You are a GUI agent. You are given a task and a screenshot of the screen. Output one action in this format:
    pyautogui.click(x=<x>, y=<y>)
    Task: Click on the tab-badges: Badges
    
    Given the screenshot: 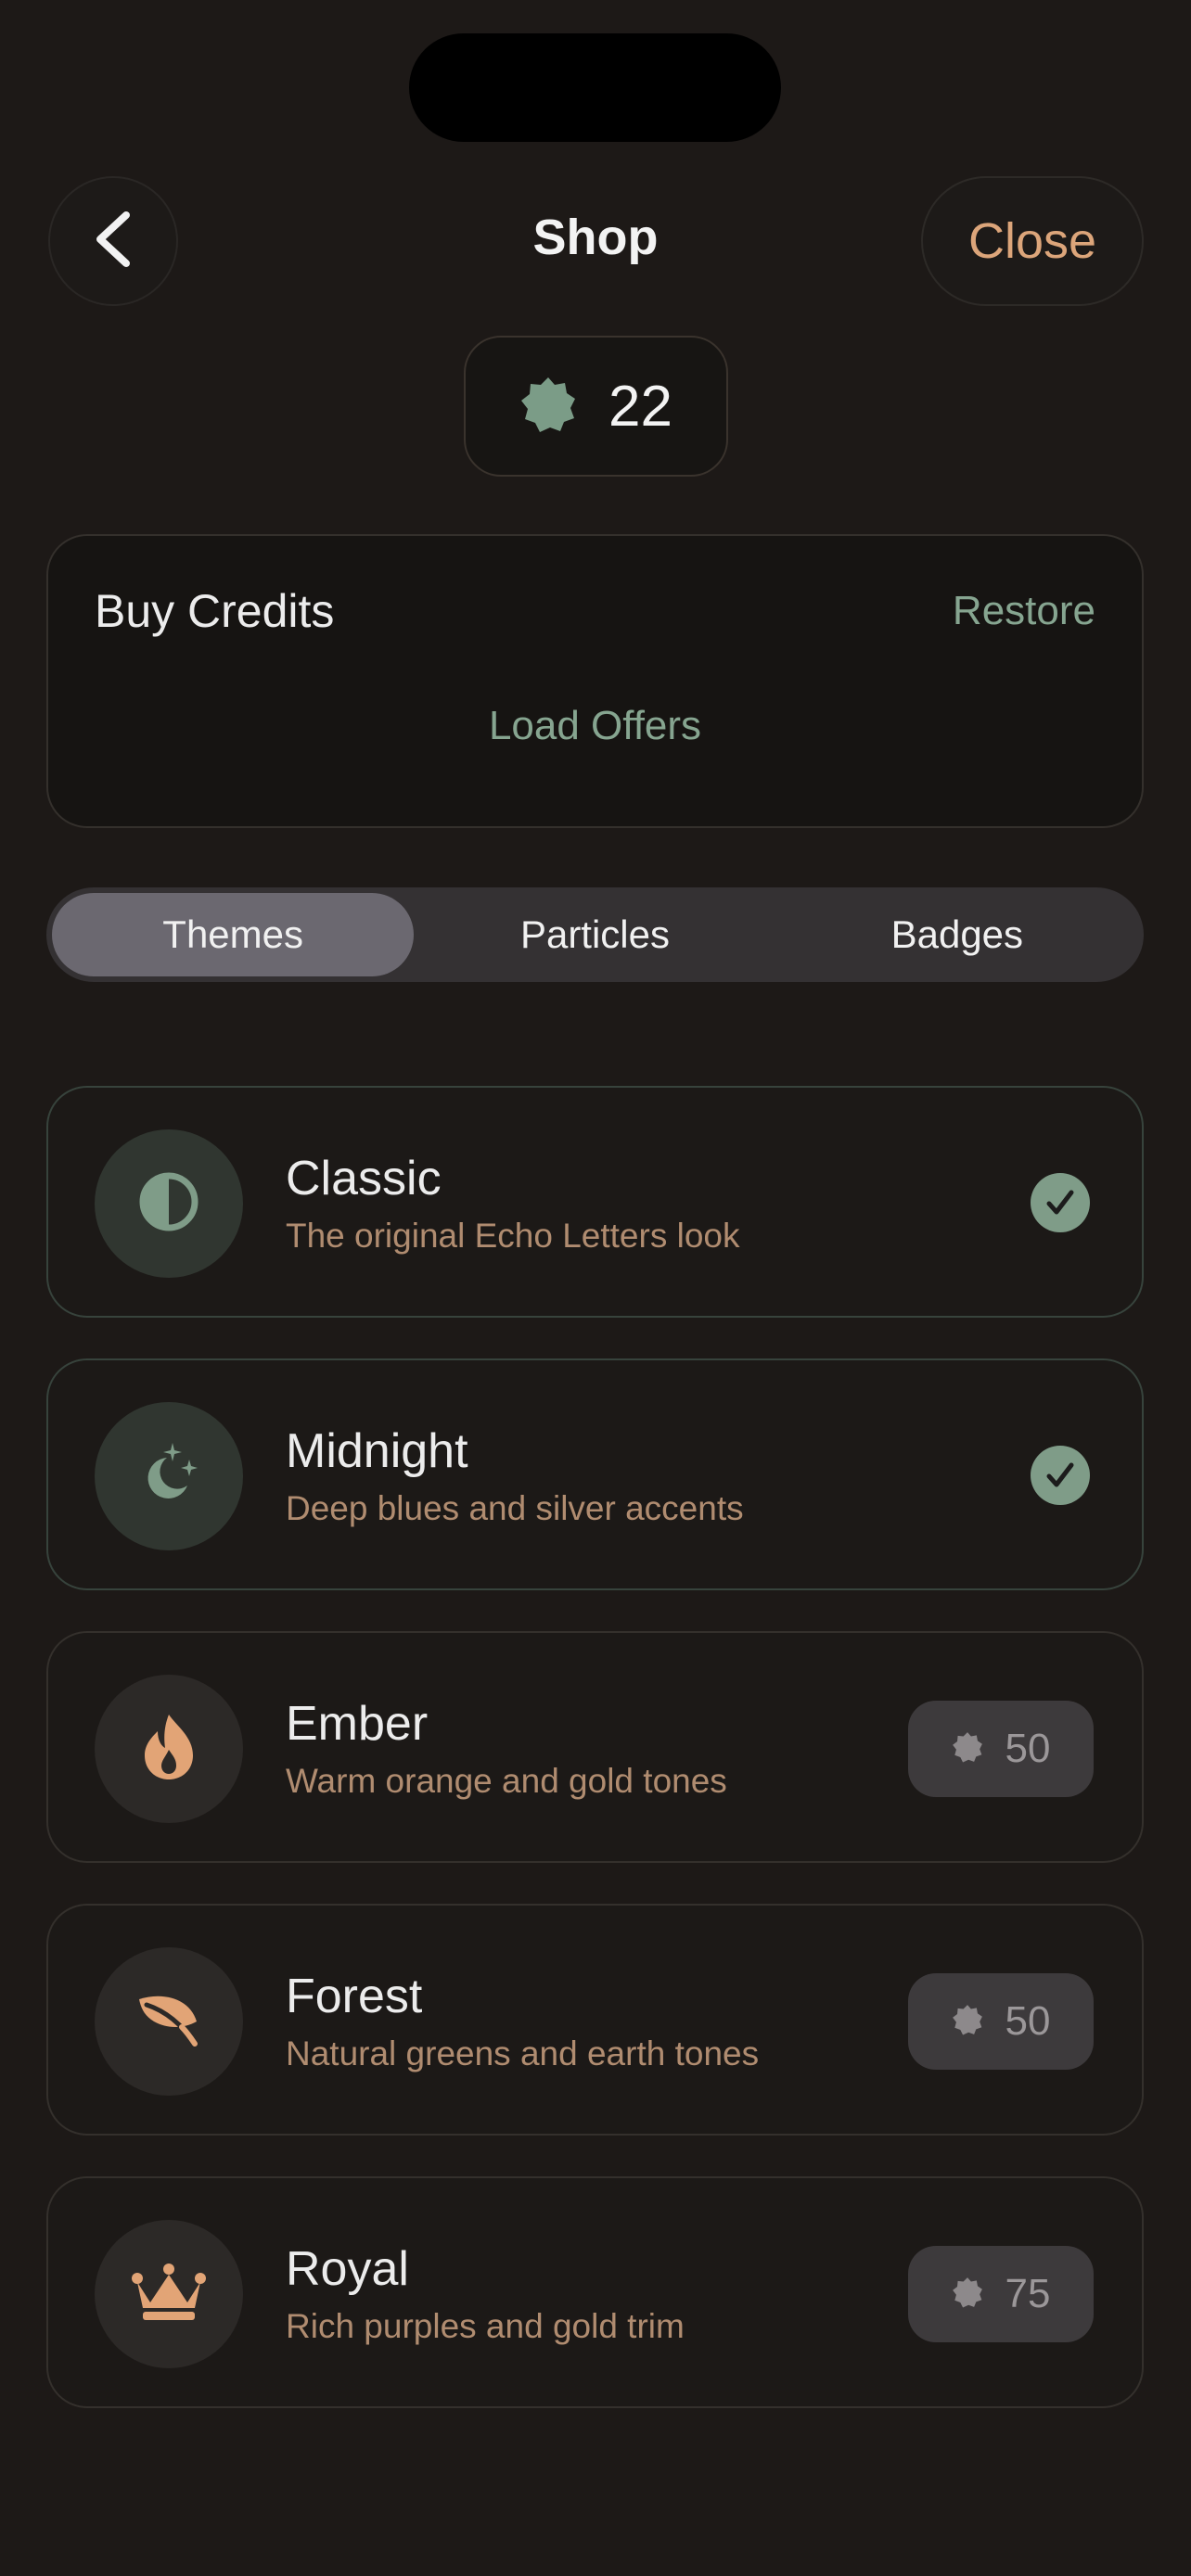 What is the action you would take?
    pyautogui.click(x=957, y=934)
    